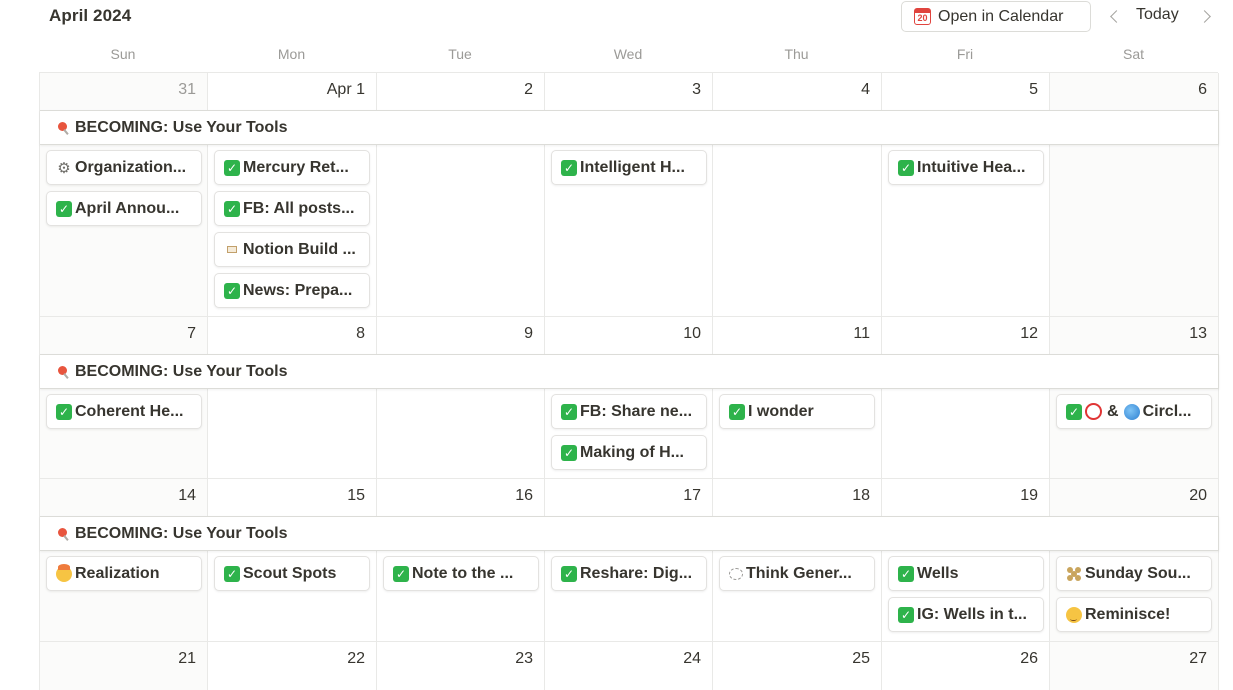 This screenshot has width=1233, height=690. Describe the element at coordinates (628, 54) in the screenshot. I see `weekday-label: Wed` at that location.